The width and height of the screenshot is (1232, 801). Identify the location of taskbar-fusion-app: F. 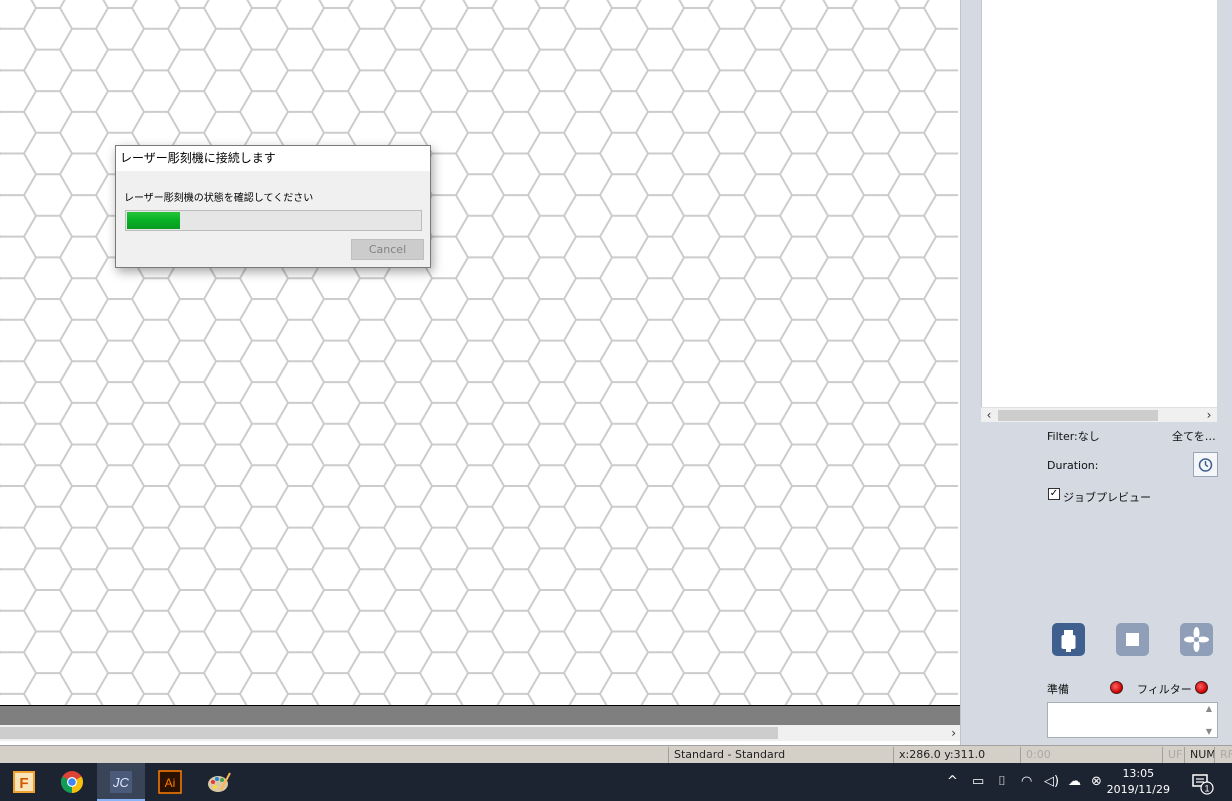
(24, 782).